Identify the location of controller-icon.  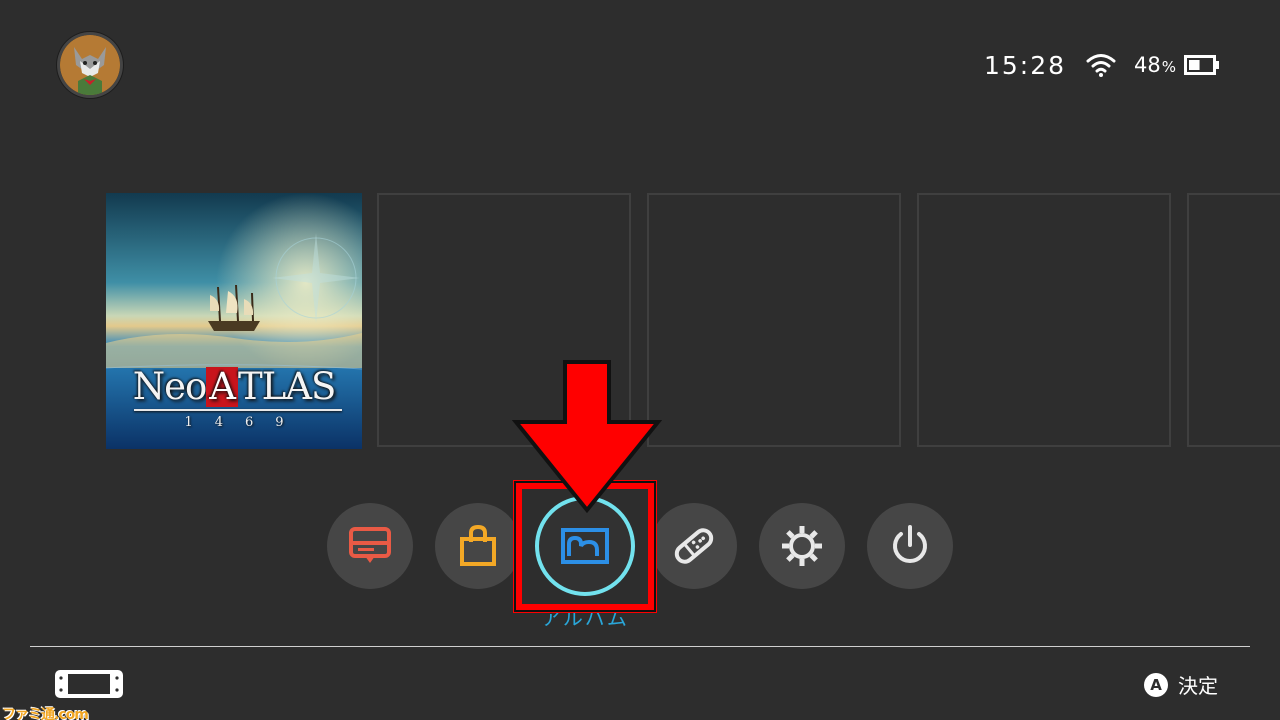
(694, 546).